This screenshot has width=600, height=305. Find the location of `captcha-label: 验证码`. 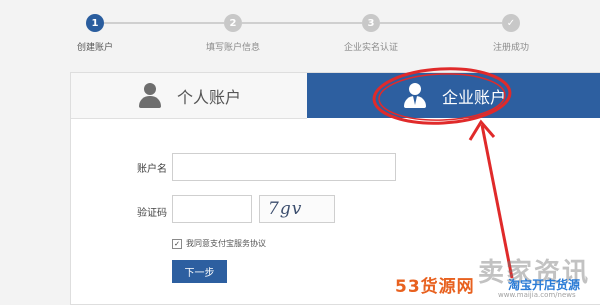

captcha-label: 验证码 is located at coordinates (152, 213).